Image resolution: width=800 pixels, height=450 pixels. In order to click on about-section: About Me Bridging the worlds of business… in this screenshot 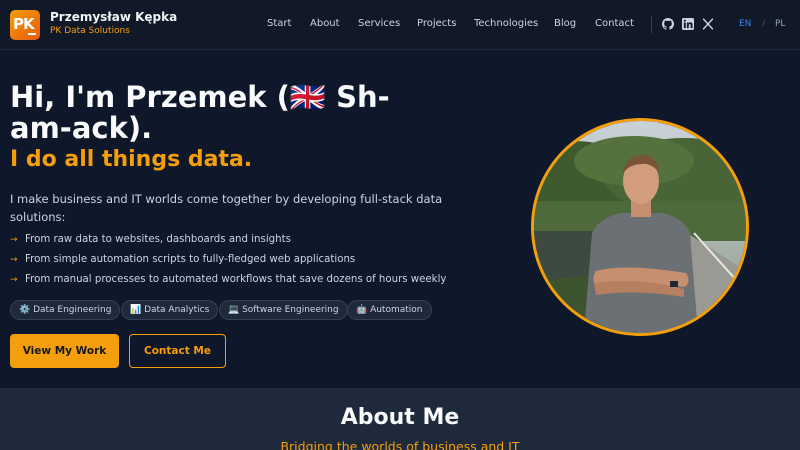, I will do `click(400, 419)`.